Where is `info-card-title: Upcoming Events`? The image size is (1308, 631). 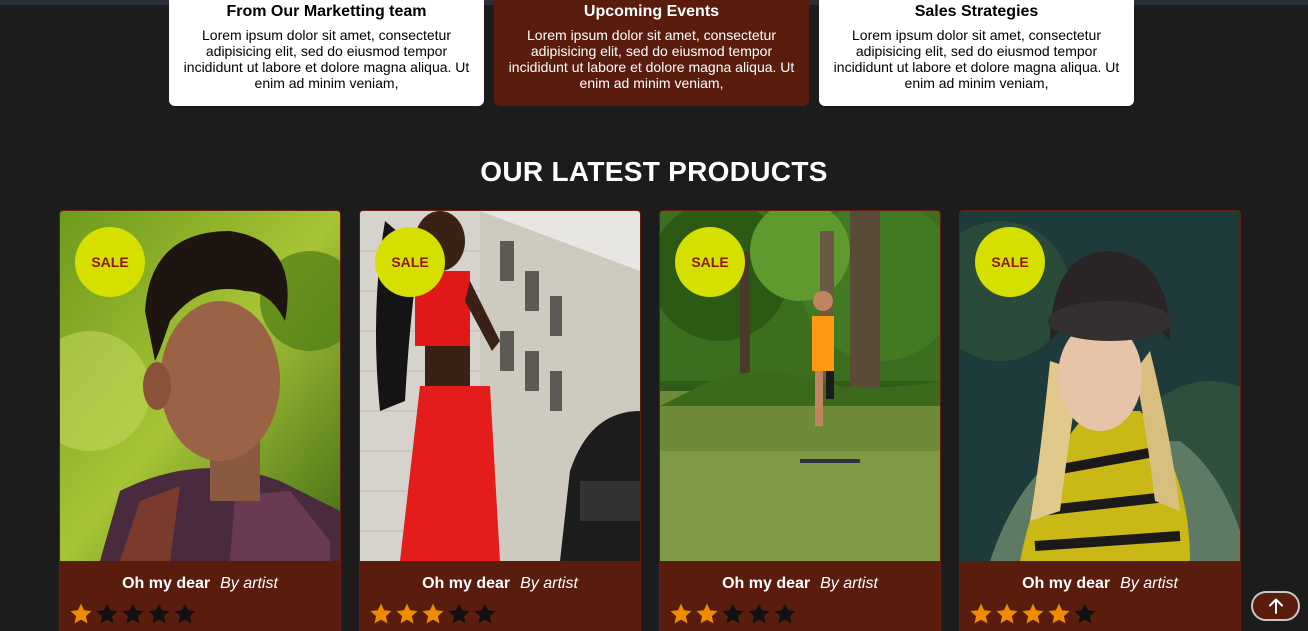
info-card-title: Upcoming Events is located at coordinates (651, 11).